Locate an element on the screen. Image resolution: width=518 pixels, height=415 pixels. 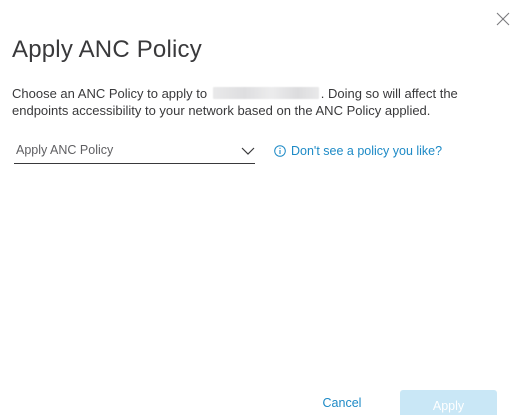
chevron-down-icon is located at coordinates (248, 151).